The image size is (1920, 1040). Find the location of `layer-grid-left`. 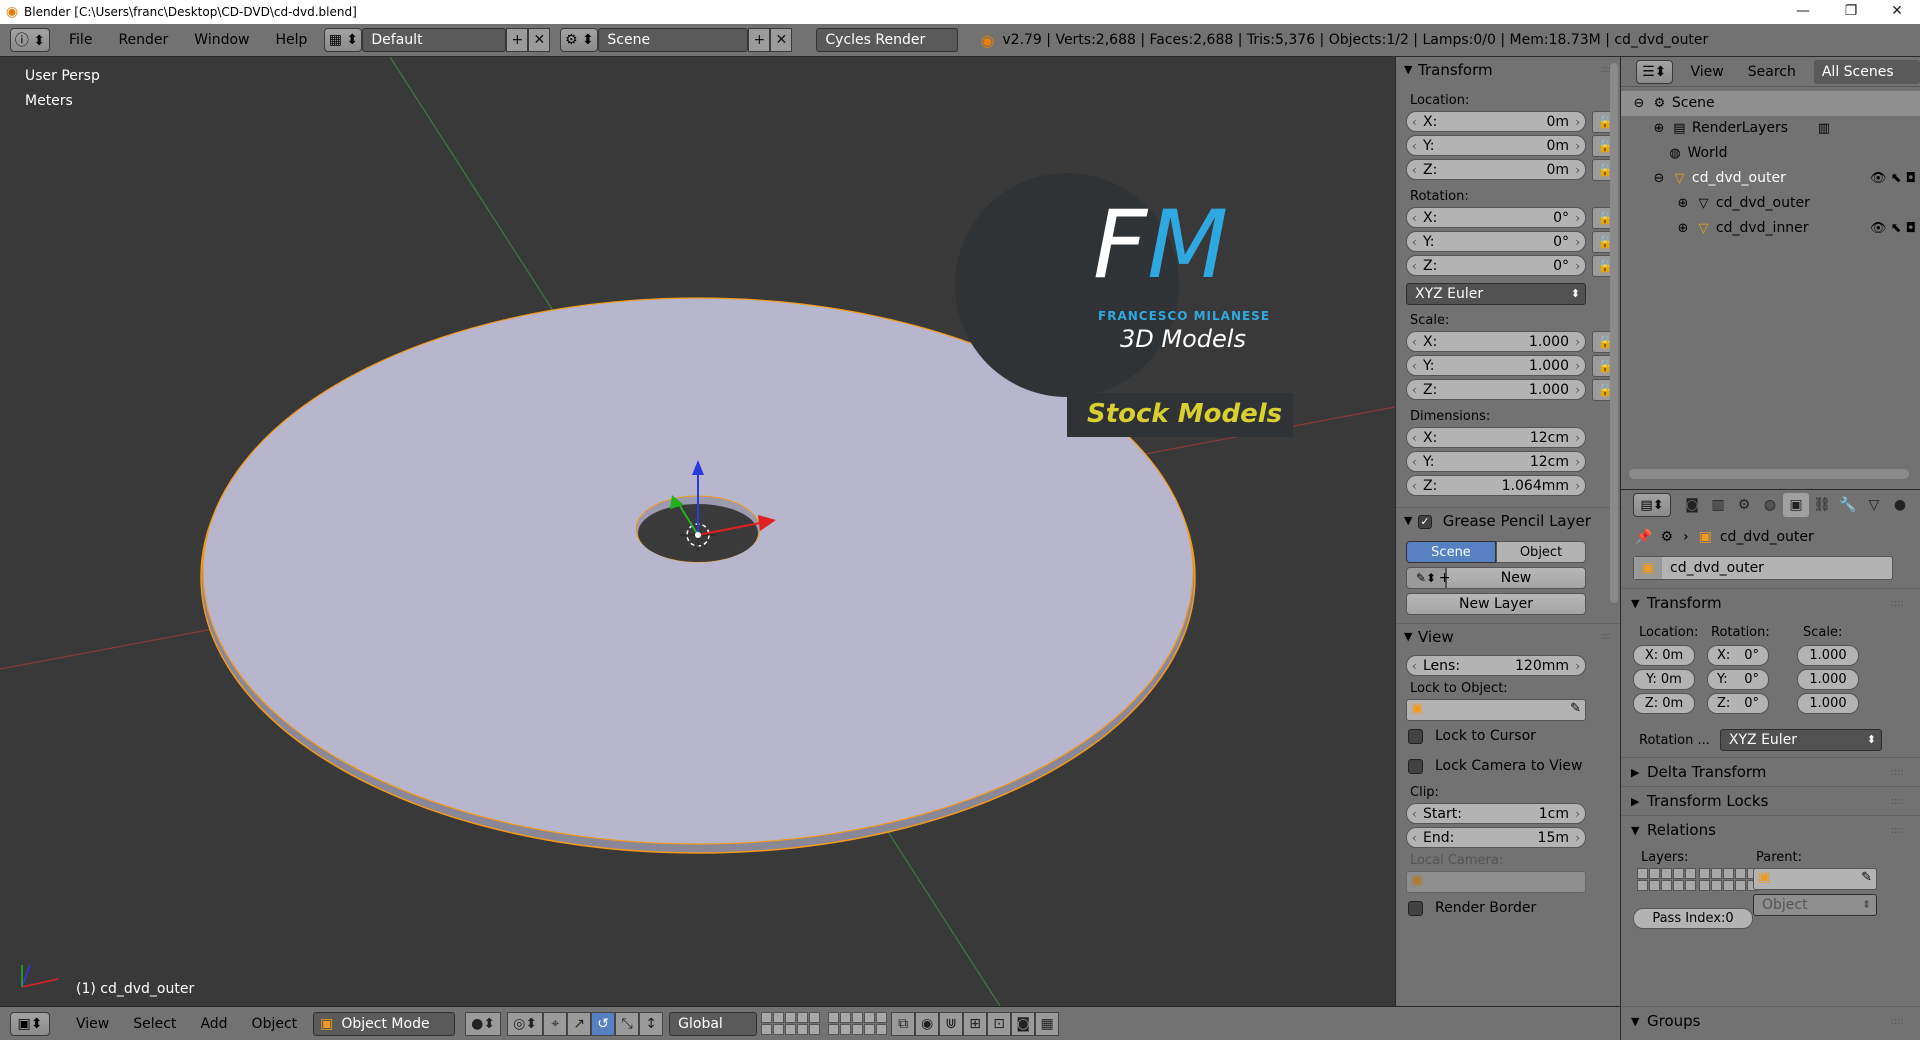

layer-grid-left is located at coordinates (1666, 879).